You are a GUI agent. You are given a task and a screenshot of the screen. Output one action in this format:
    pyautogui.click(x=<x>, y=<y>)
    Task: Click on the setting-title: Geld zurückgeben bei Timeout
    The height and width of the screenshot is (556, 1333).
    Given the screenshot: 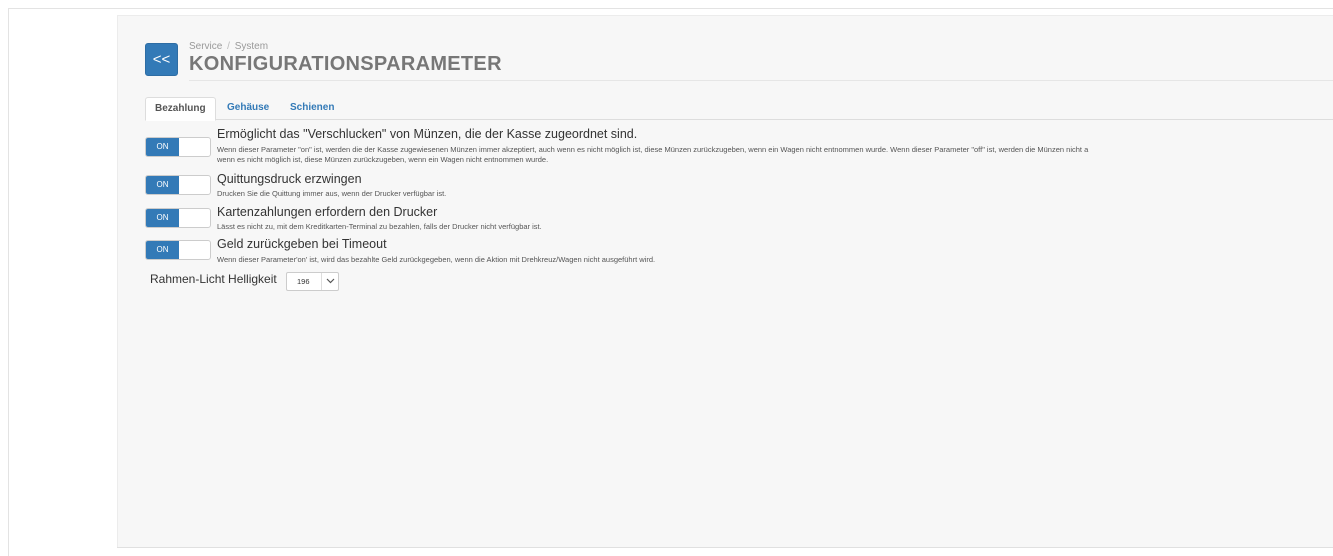 What is the action you would take?
    pyautogui.click(x=302, y=244)
    